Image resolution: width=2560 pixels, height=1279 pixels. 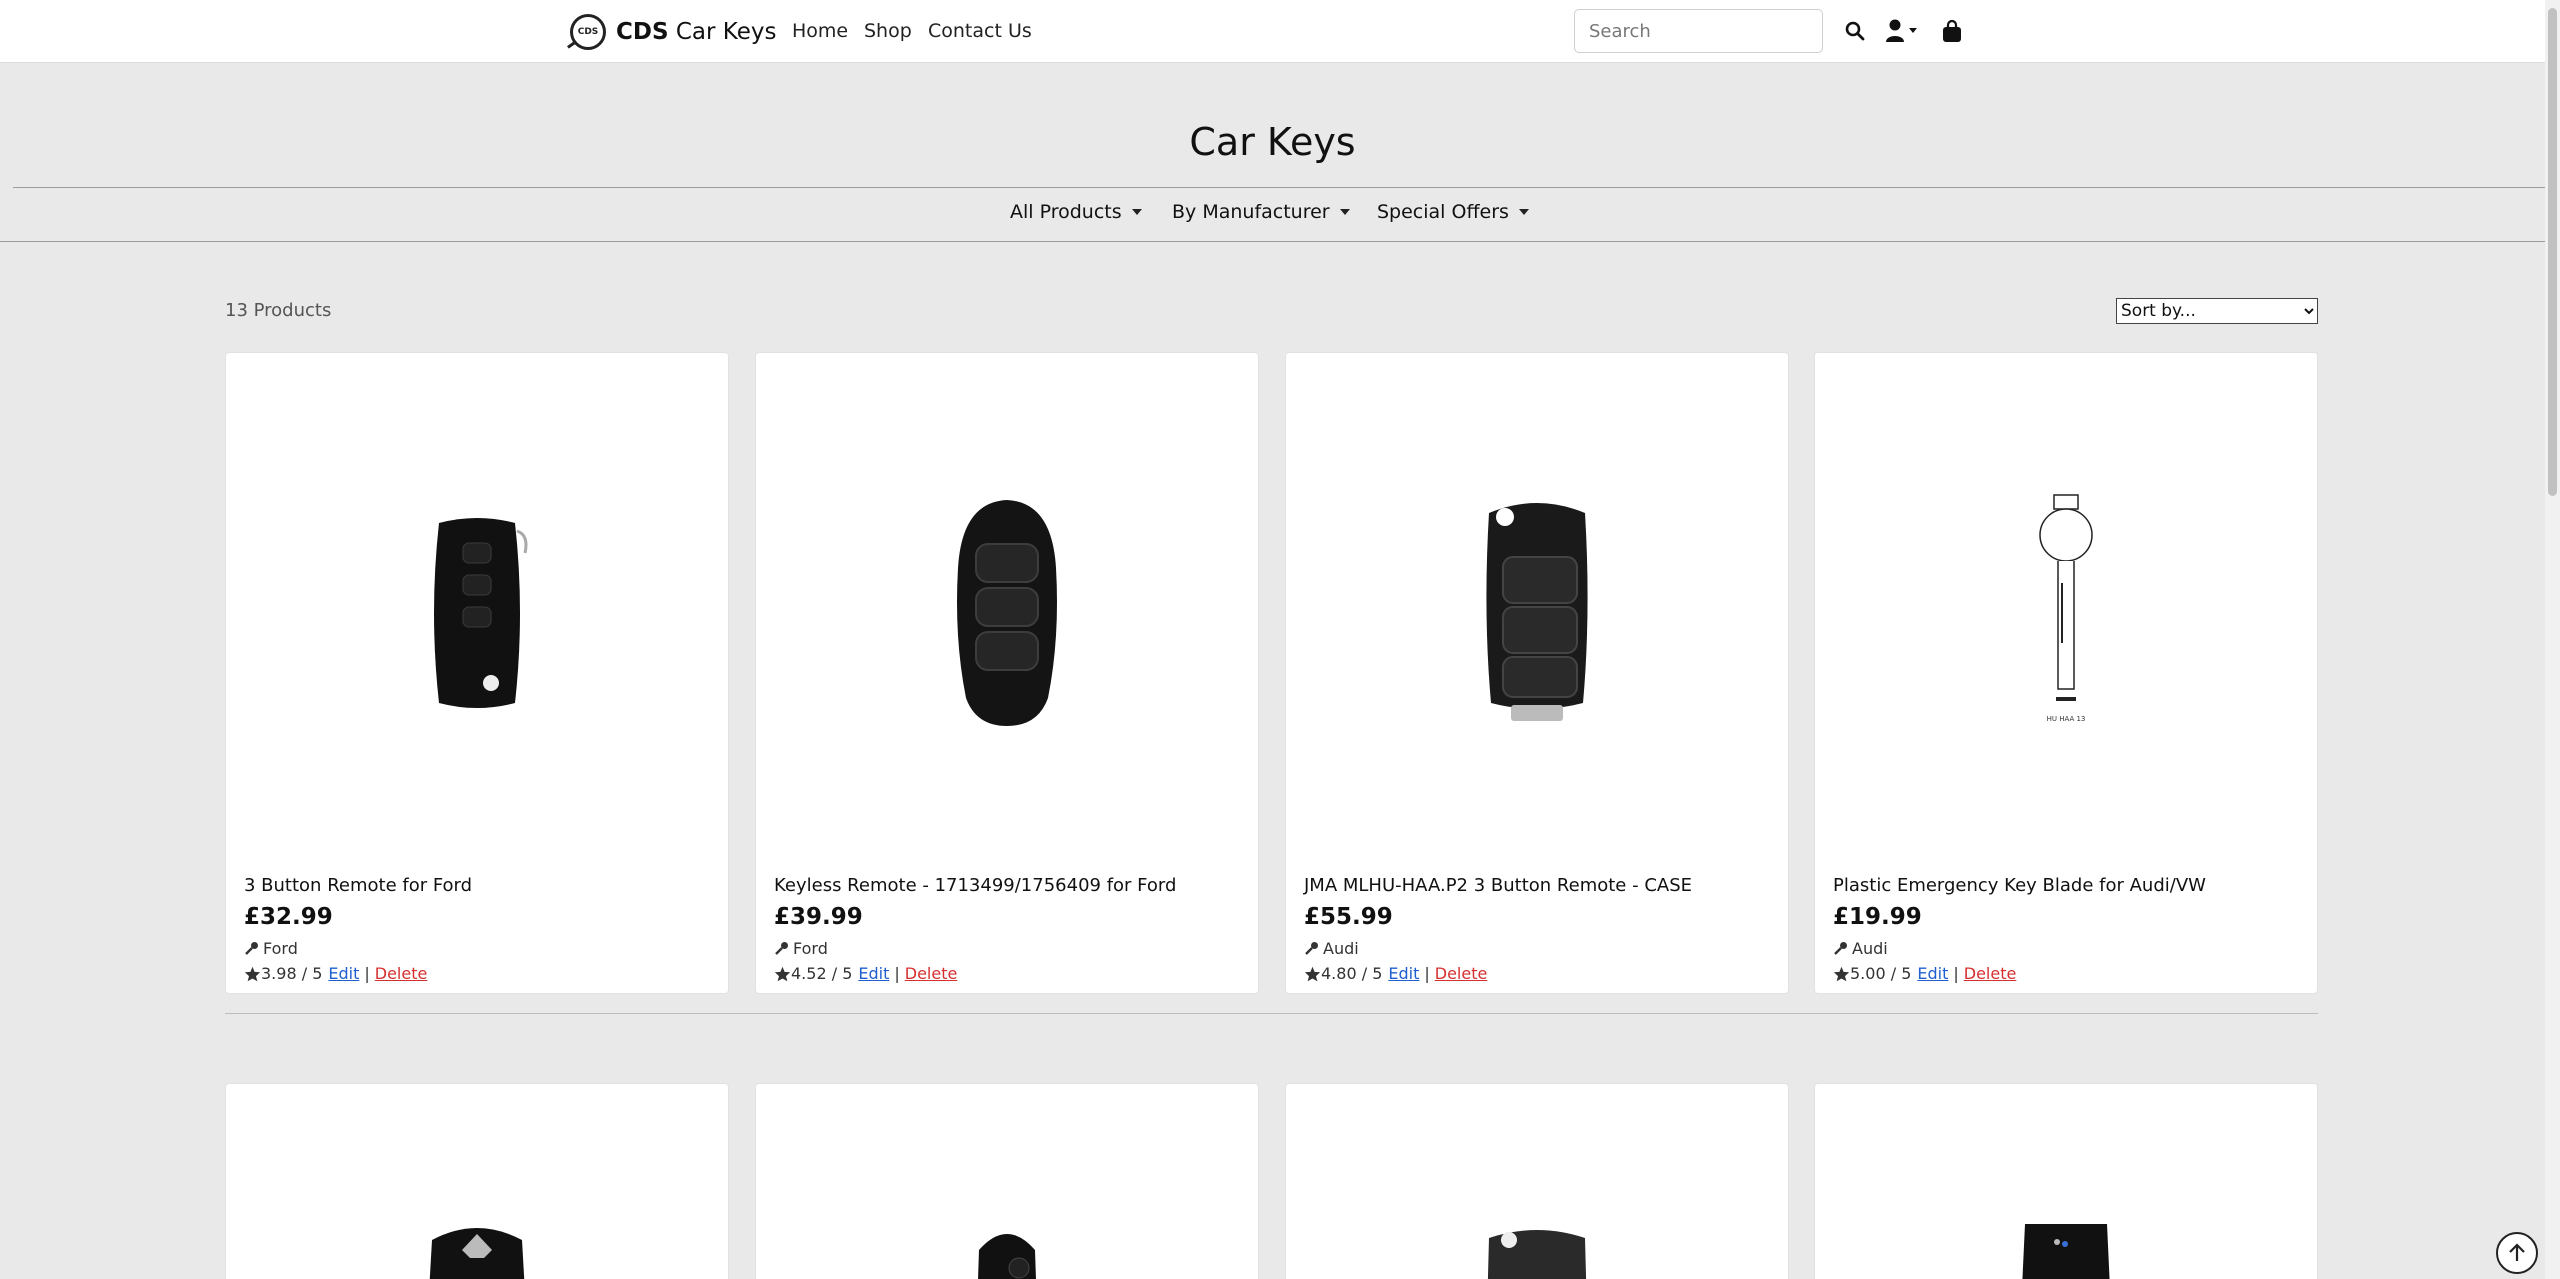 What do you see at coordinates (822, 973) in the screenshot?
I see `rating-value: 4.52 / 5` at bounding box center [822, 973].